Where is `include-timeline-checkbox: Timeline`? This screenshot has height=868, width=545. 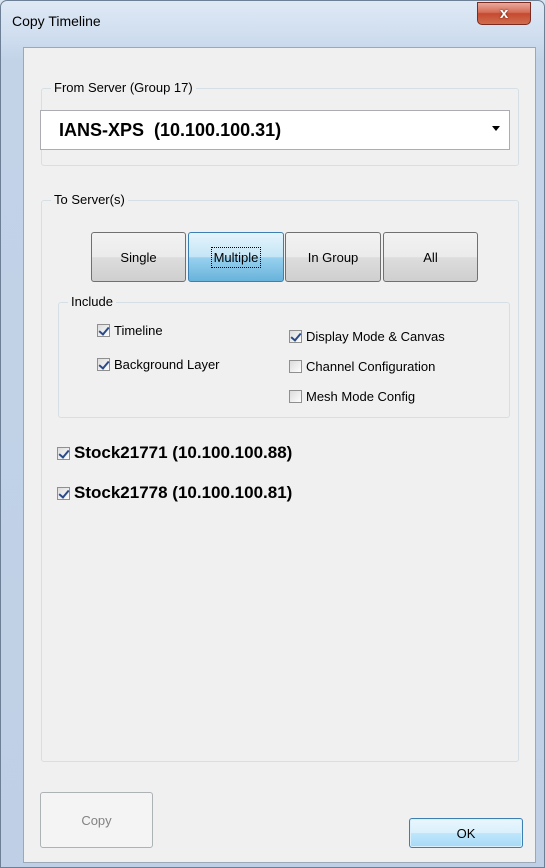
include-timeline-checkbox: Timeline is located at coordinates (130, 330).